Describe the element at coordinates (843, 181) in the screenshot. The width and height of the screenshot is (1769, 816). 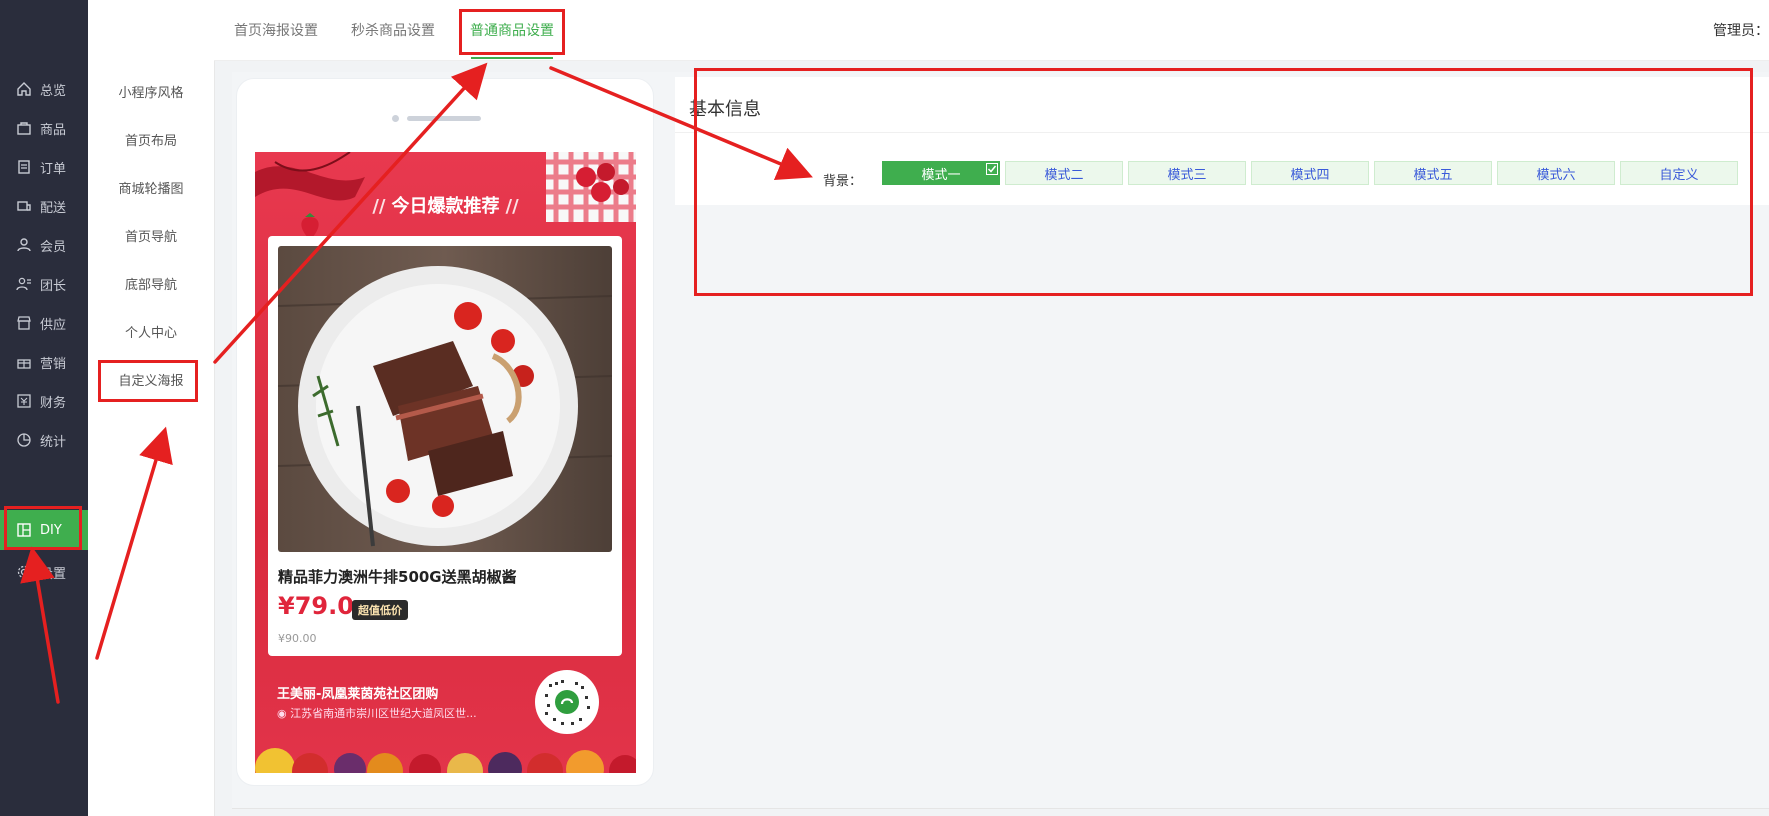
I see `background-label: 背景：` at that location.